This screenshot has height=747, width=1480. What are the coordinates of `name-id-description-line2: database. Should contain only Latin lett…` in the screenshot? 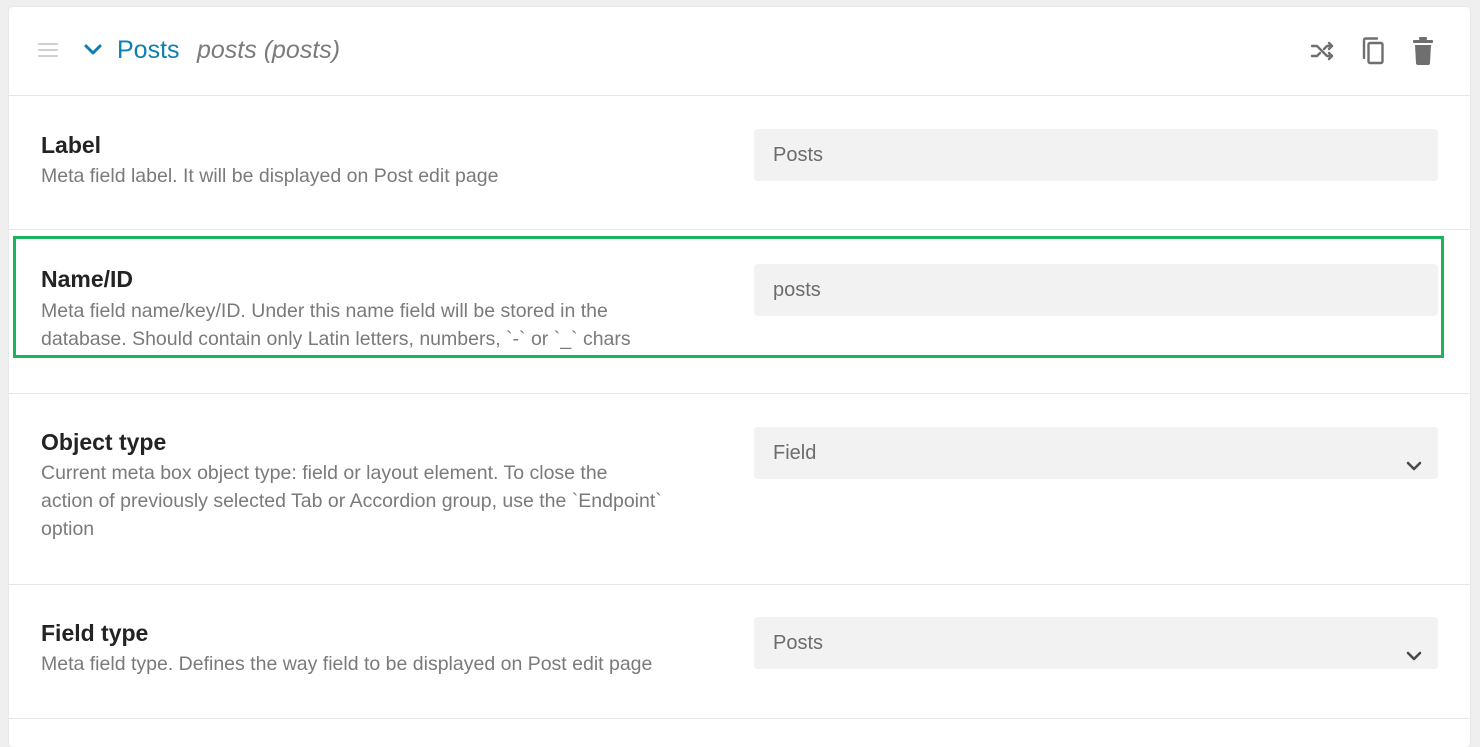 It's located at (336, 339).